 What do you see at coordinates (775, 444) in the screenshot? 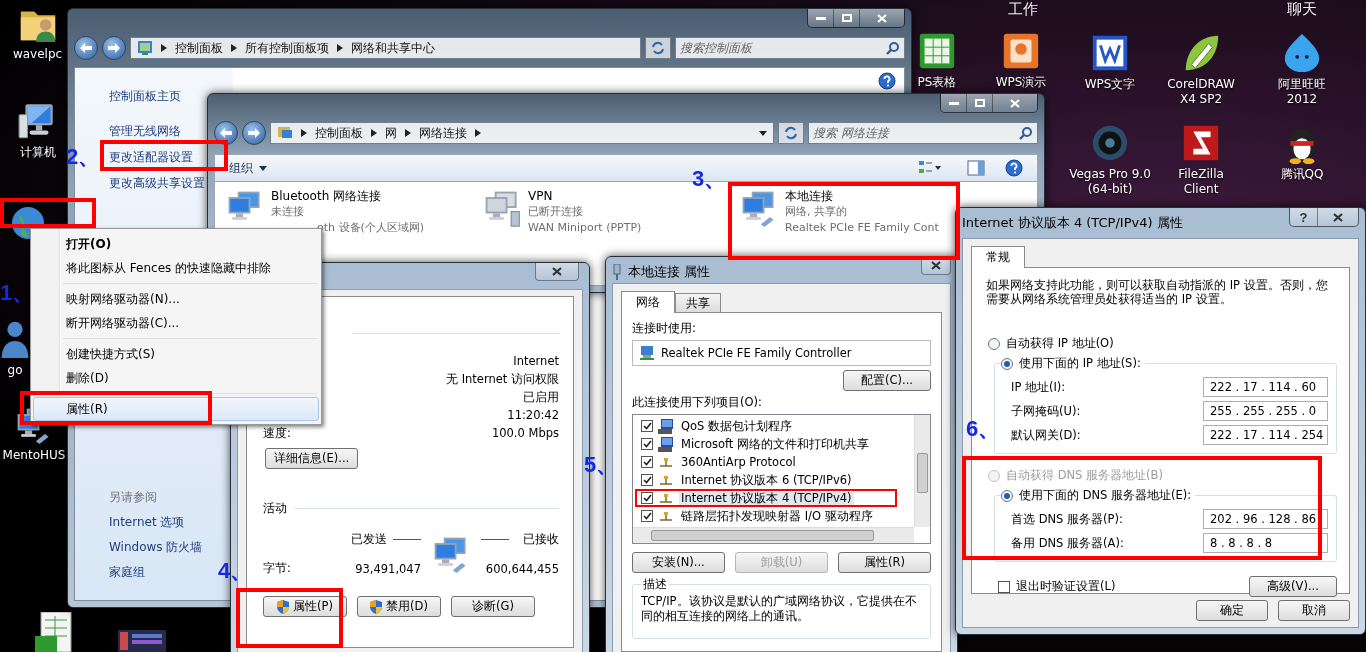
I see `component-item: Microsoft 网络的文件和打印机共享` at bounding box center [775, 444].